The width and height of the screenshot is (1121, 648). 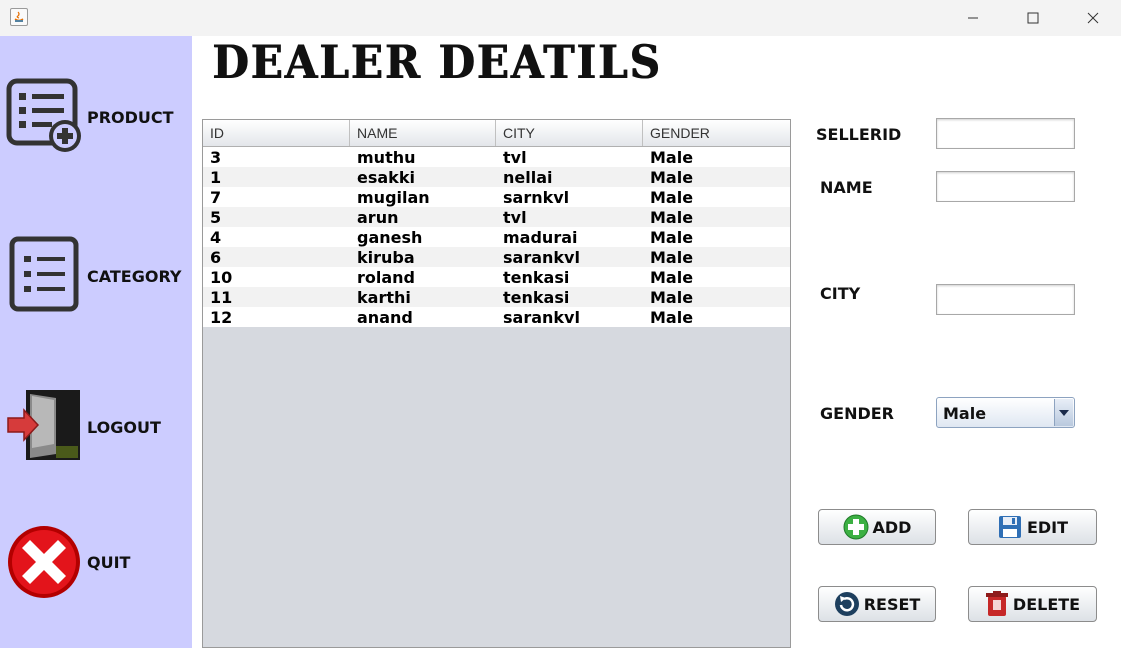 What do you see at coordinates (386, 157) in the screenshot?
I see `table-cell: muthu` at bounding box center [386, 157].